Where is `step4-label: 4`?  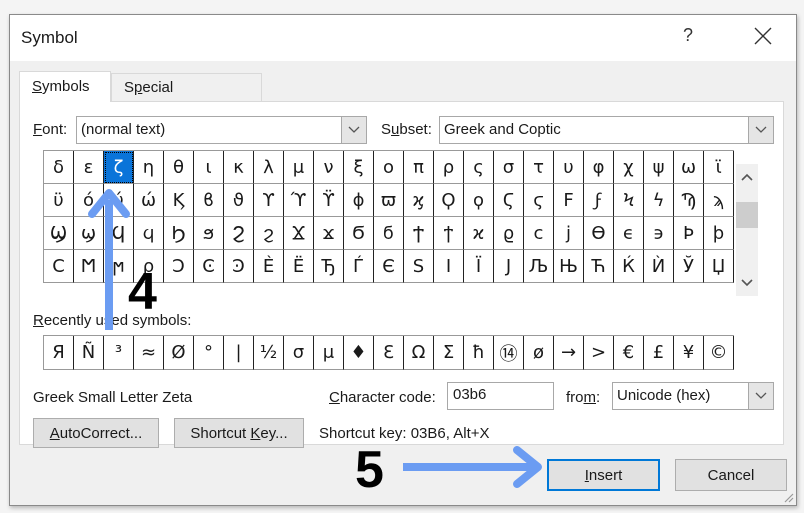 step4-label: 4 is located at coordinates (142, 292).